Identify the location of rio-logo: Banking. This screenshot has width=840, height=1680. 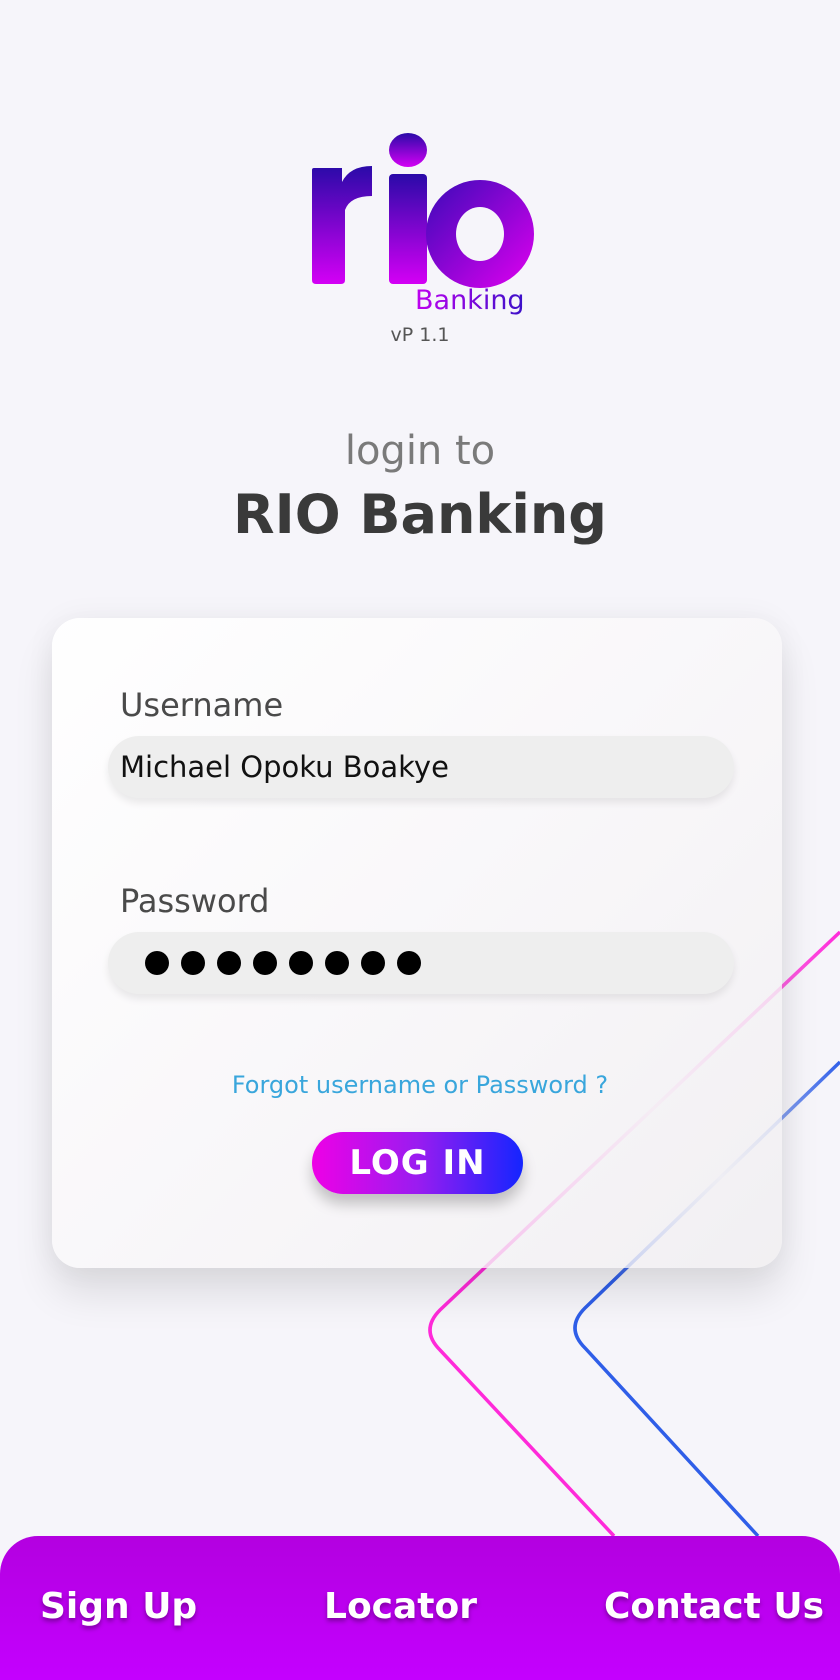
(420, 240).